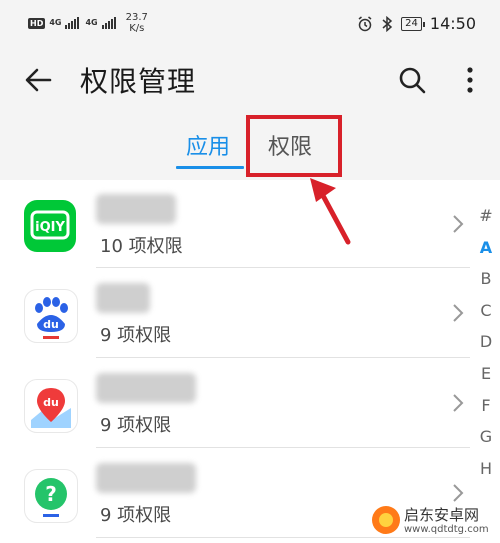 The height and width of the screenshot is (543, 500). Describe the element at coordinates (51, 316) in the screenshot. I see `baidu-icon: du` at that location.